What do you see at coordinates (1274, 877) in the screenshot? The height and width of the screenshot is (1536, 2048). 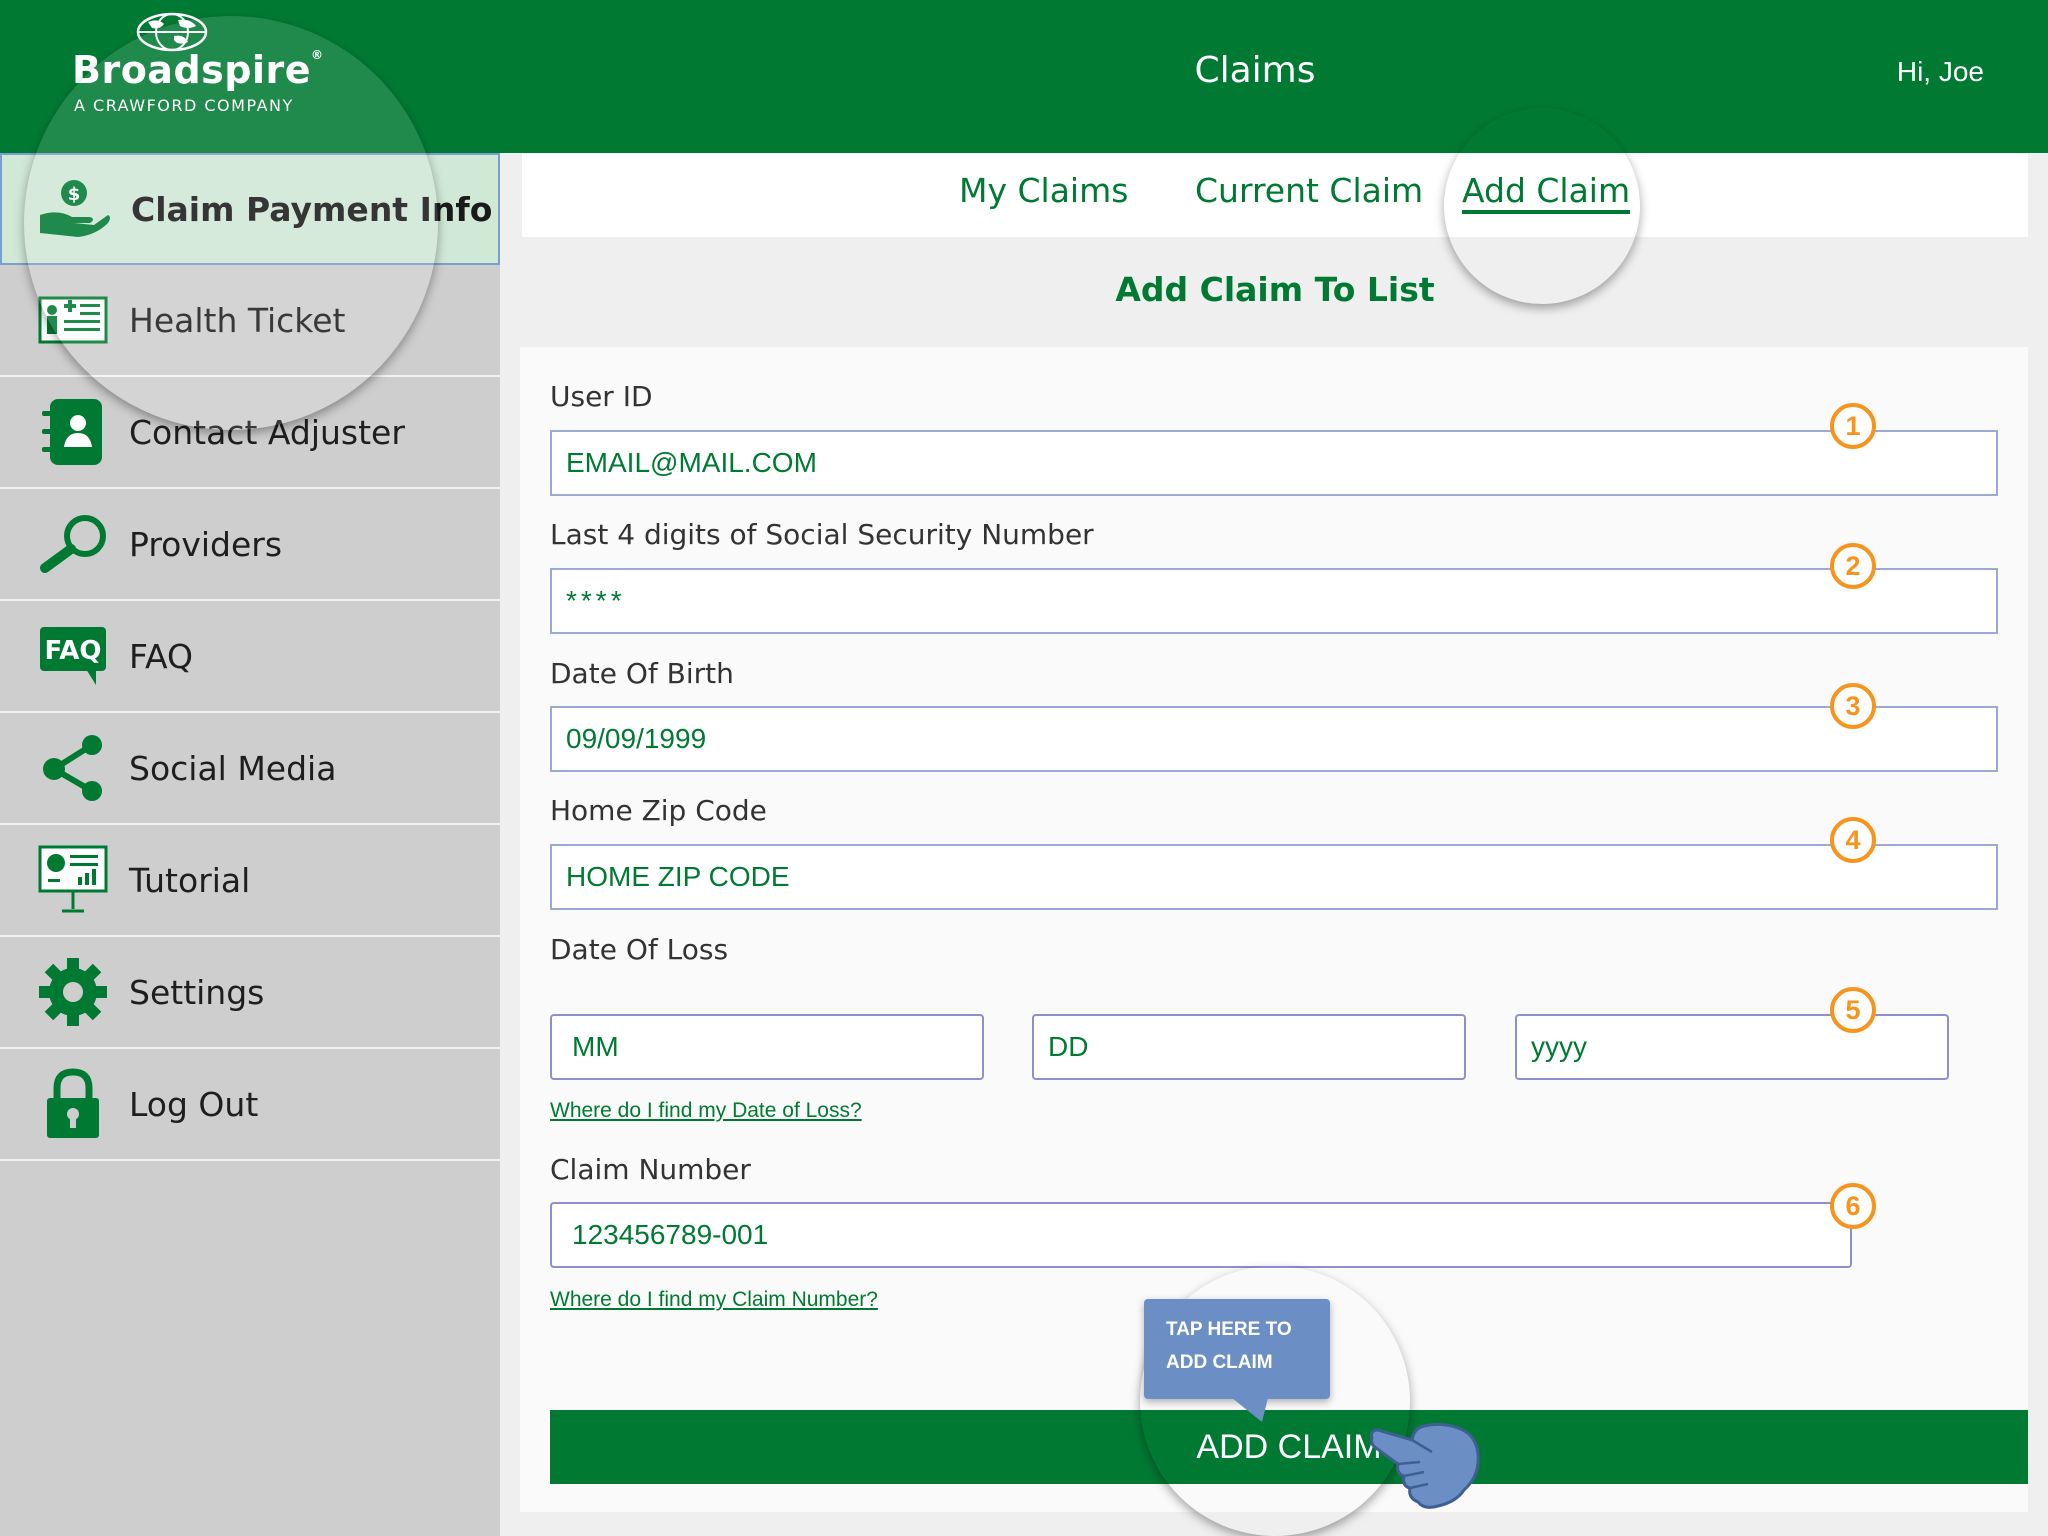 I see `zip-field: HOME ZIP CODE` at bounding box center [1274, 877].